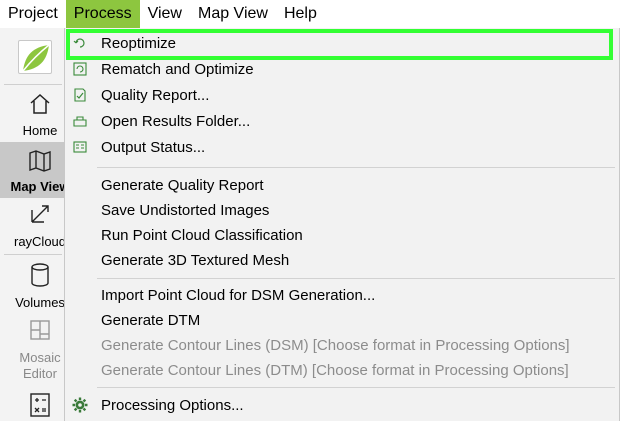 The width and height of the screenshot is (620, 421). I want to click on sidebar-item-mosaic-editor: Mosaic Editor, so click(33, 351).